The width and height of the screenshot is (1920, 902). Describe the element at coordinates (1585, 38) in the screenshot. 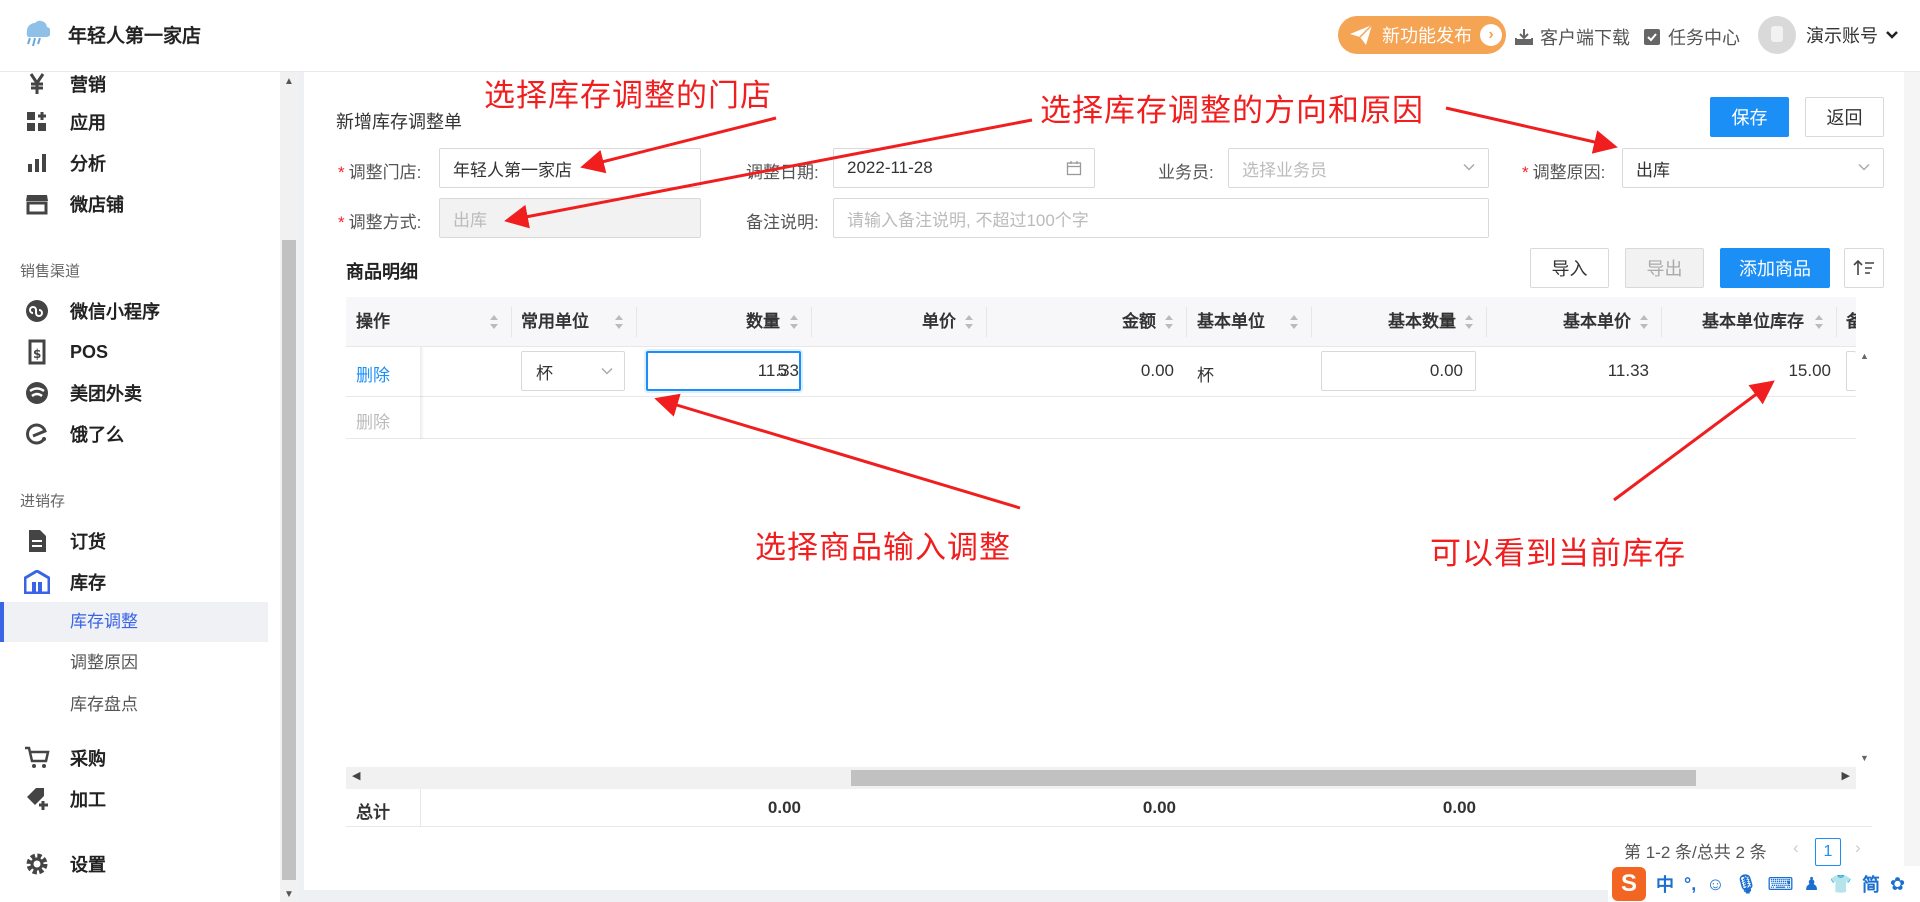

I see `client-download-label: 客户端下载` at that location.